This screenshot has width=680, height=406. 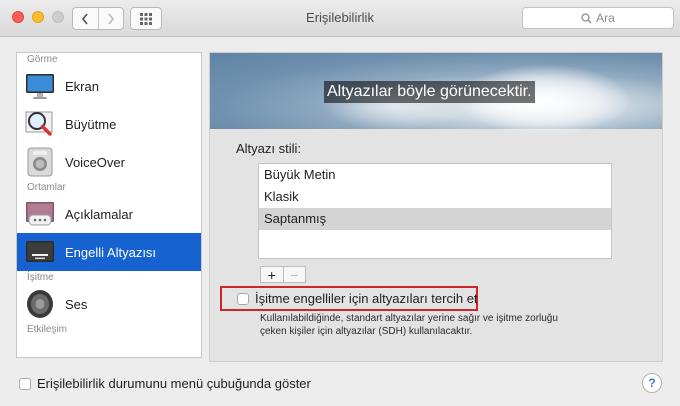 What do you see at coordinates (91, 124) in the screenshot?
I see `sidebar-item-label: Büyütme` at bounding box center [91, 124].